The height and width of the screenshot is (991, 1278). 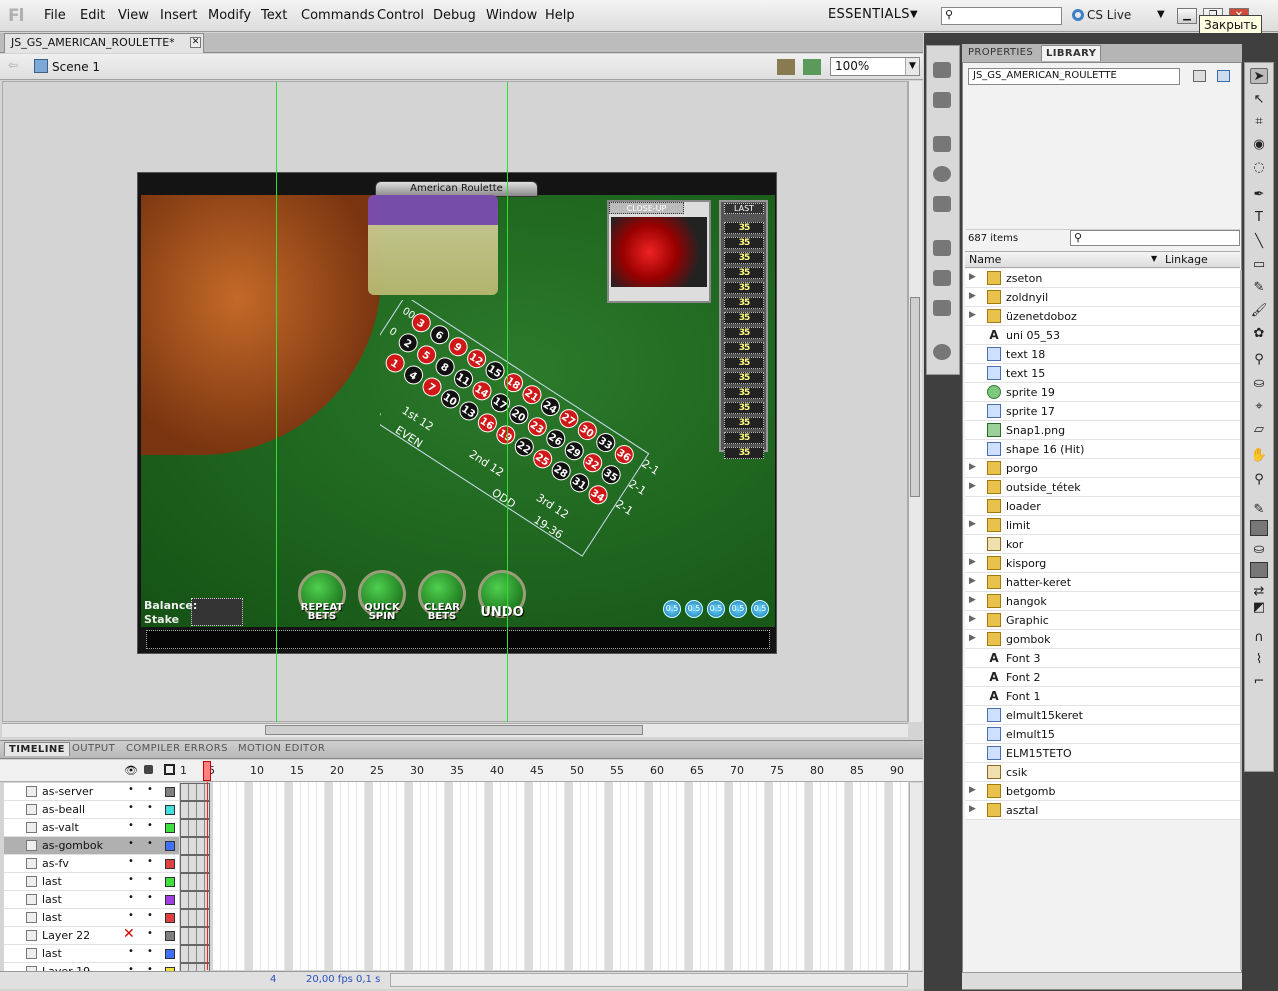 What do you see at coordinates (869, 14) in the screenshot?
I see `workspace-switcher: ESSENTIALS` at bounding box center [869, 14].